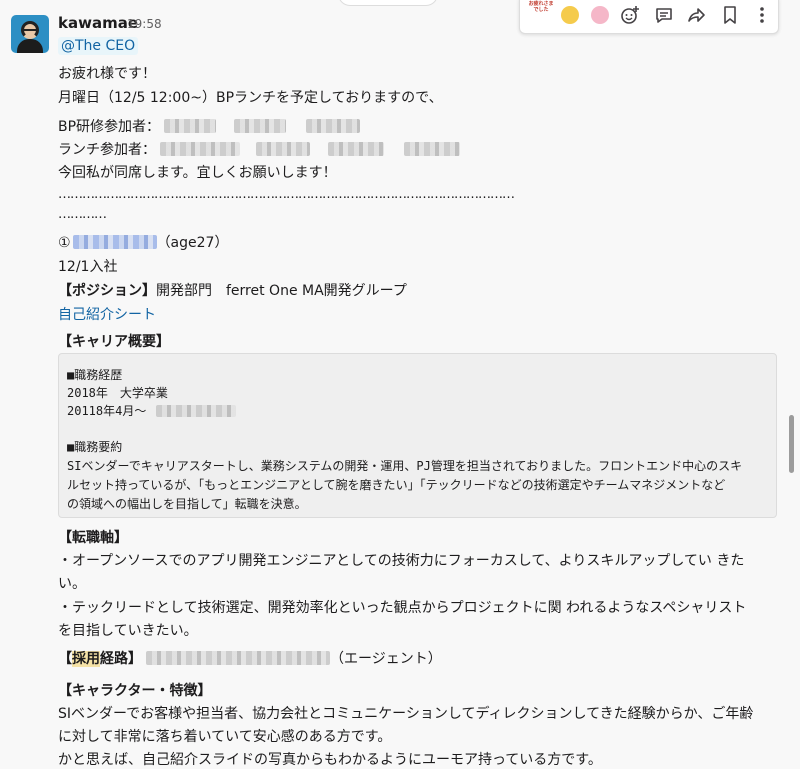  I want to click on lunch-label: ランチ参加者：, so click(107, 150).